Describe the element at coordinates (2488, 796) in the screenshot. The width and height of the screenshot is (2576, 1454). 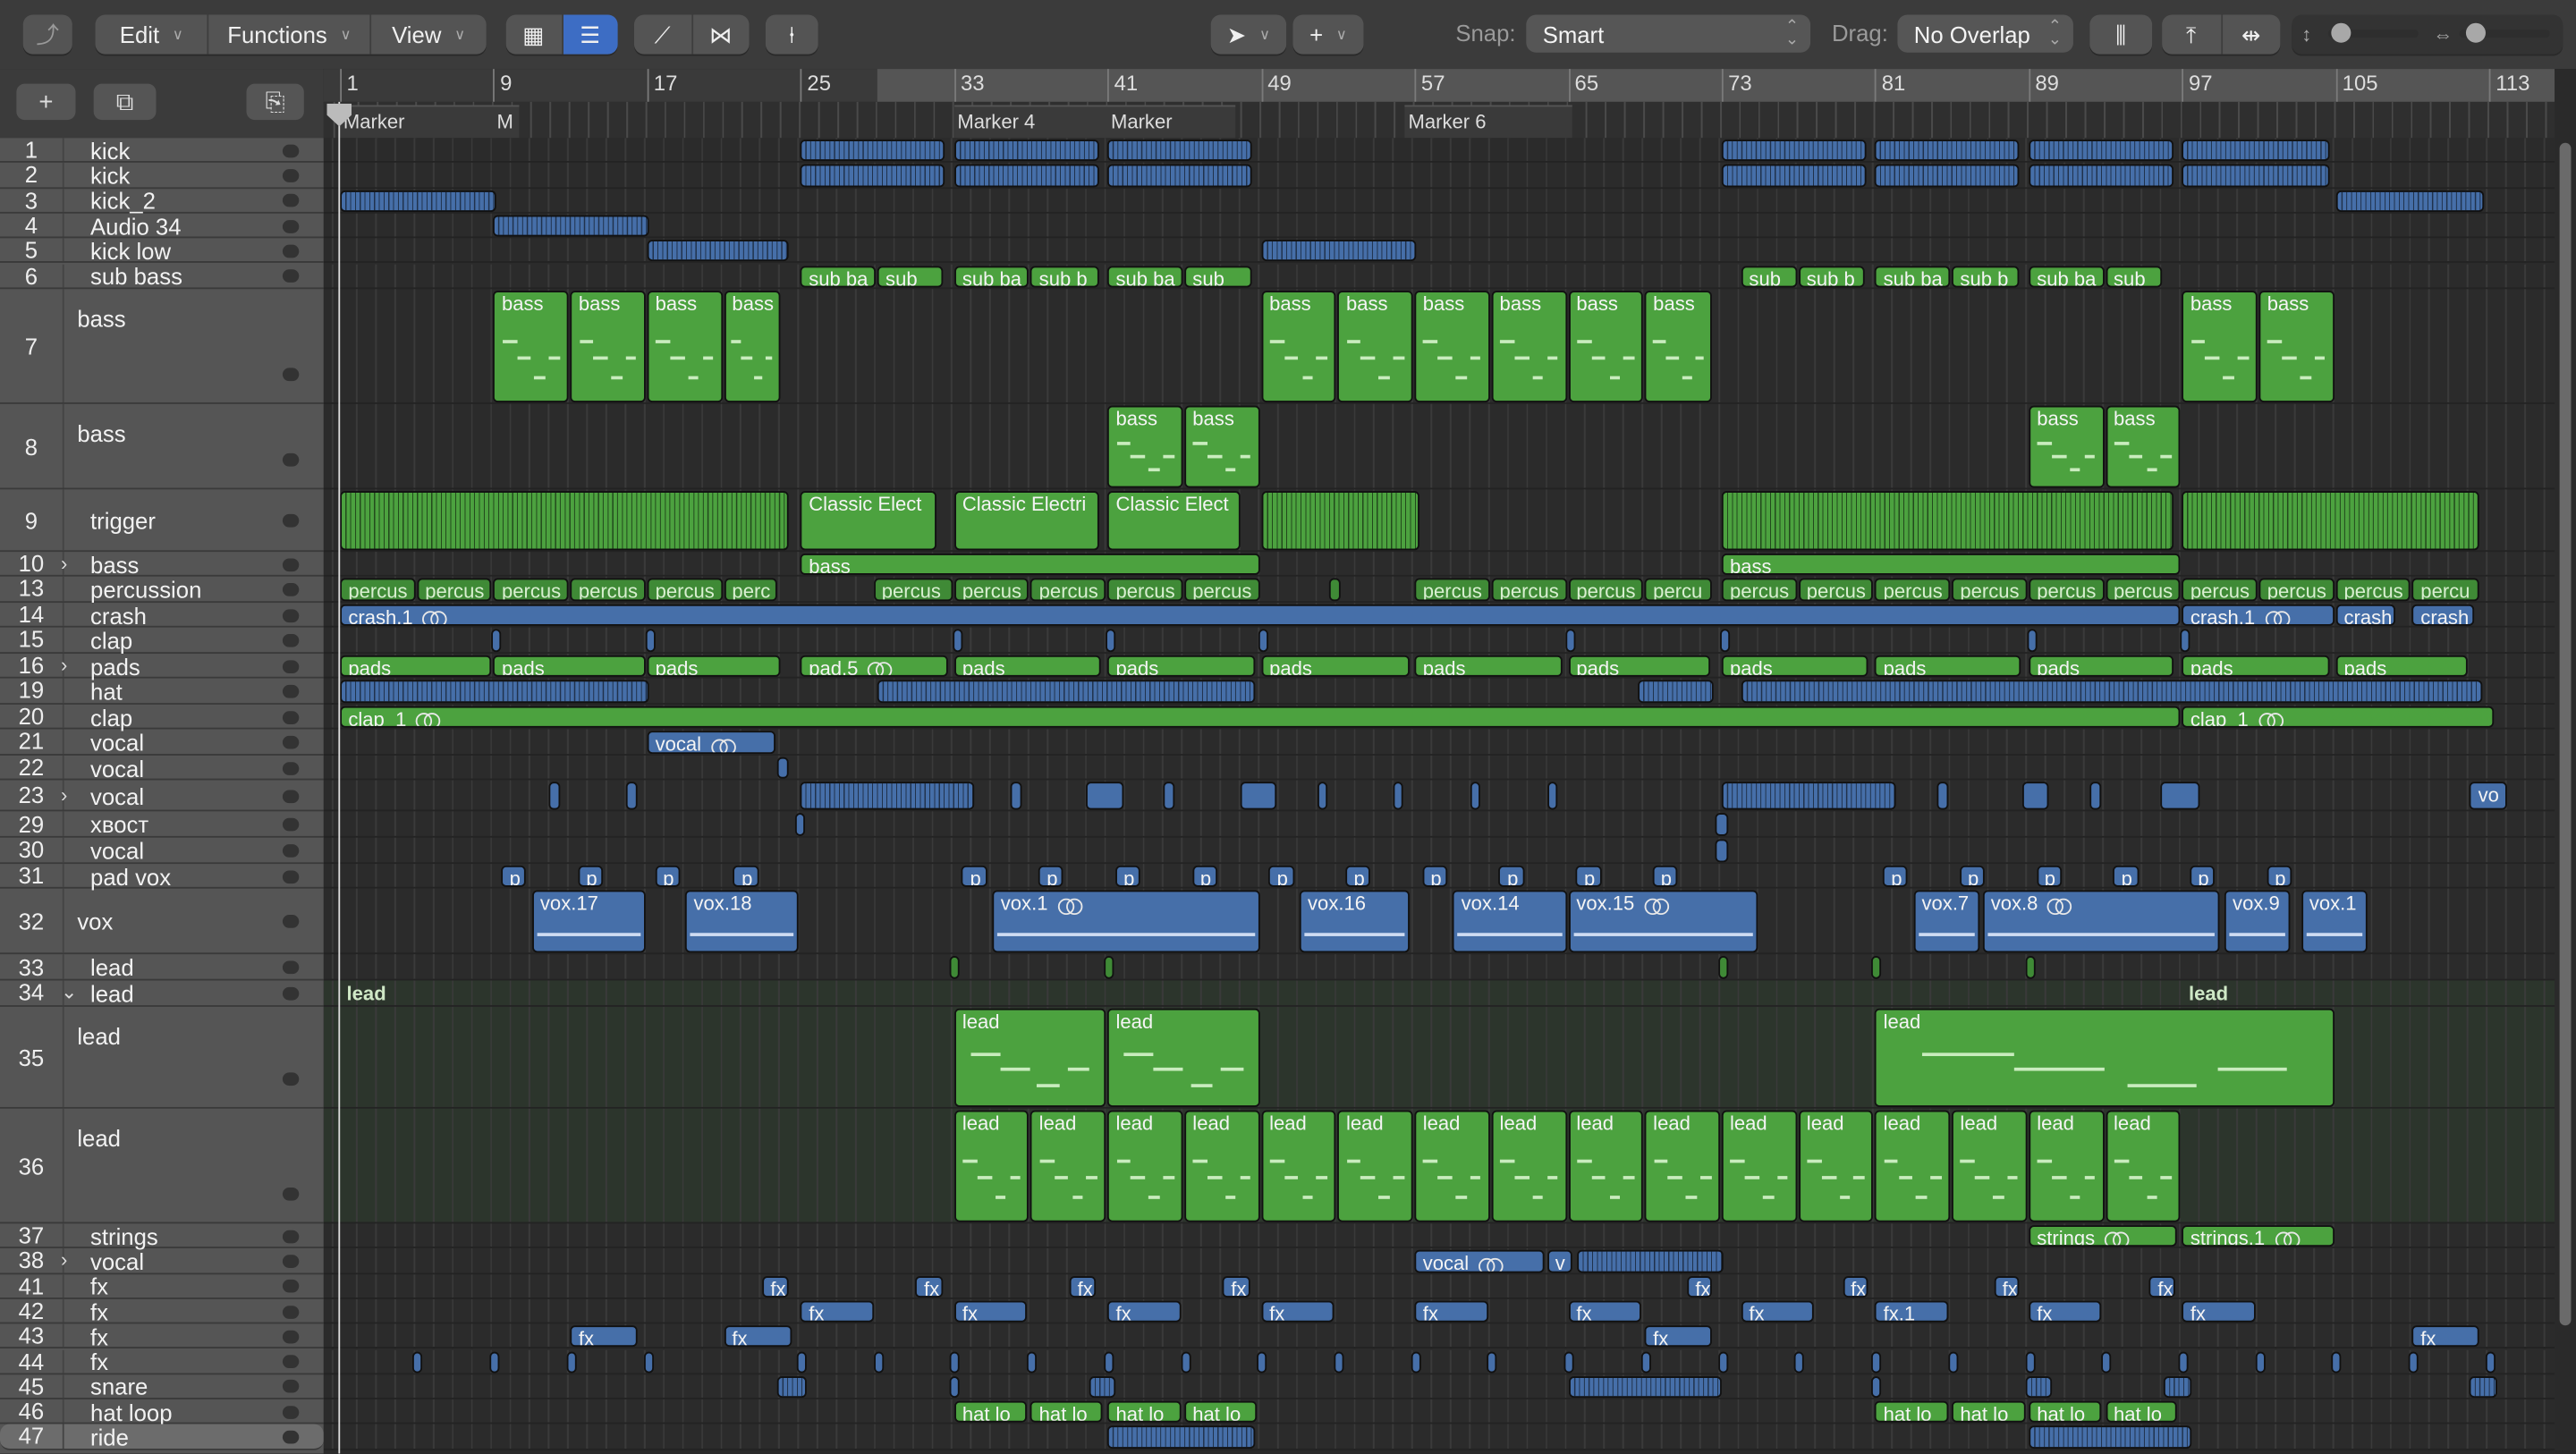
I see `region: vo` at that location.